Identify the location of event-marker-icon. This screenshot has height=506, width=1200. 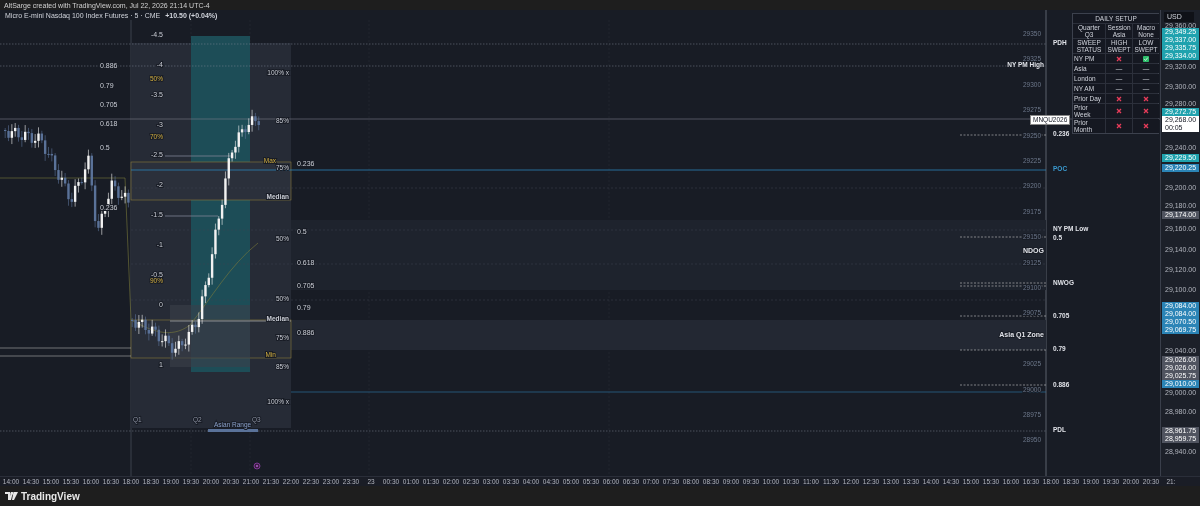
(257, 466).